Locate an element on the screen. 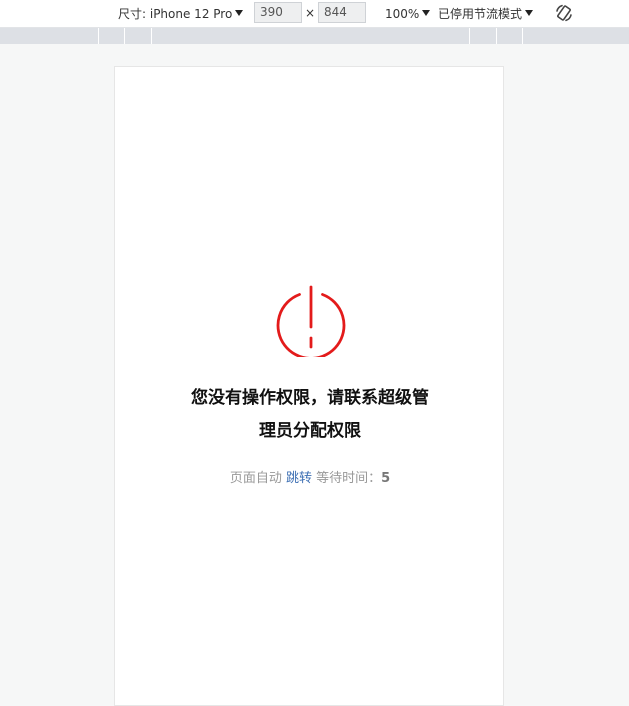 The height and width of the screenshot is (706, 629). redirect-prefix: 页面自动 is located at coordinates (255, 478).